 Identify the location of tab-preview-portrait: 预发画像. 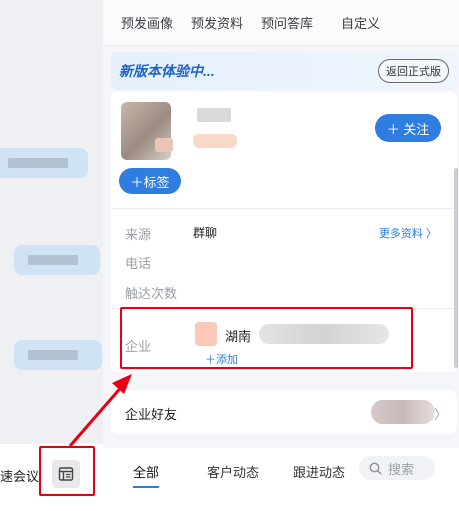
(147, 22).